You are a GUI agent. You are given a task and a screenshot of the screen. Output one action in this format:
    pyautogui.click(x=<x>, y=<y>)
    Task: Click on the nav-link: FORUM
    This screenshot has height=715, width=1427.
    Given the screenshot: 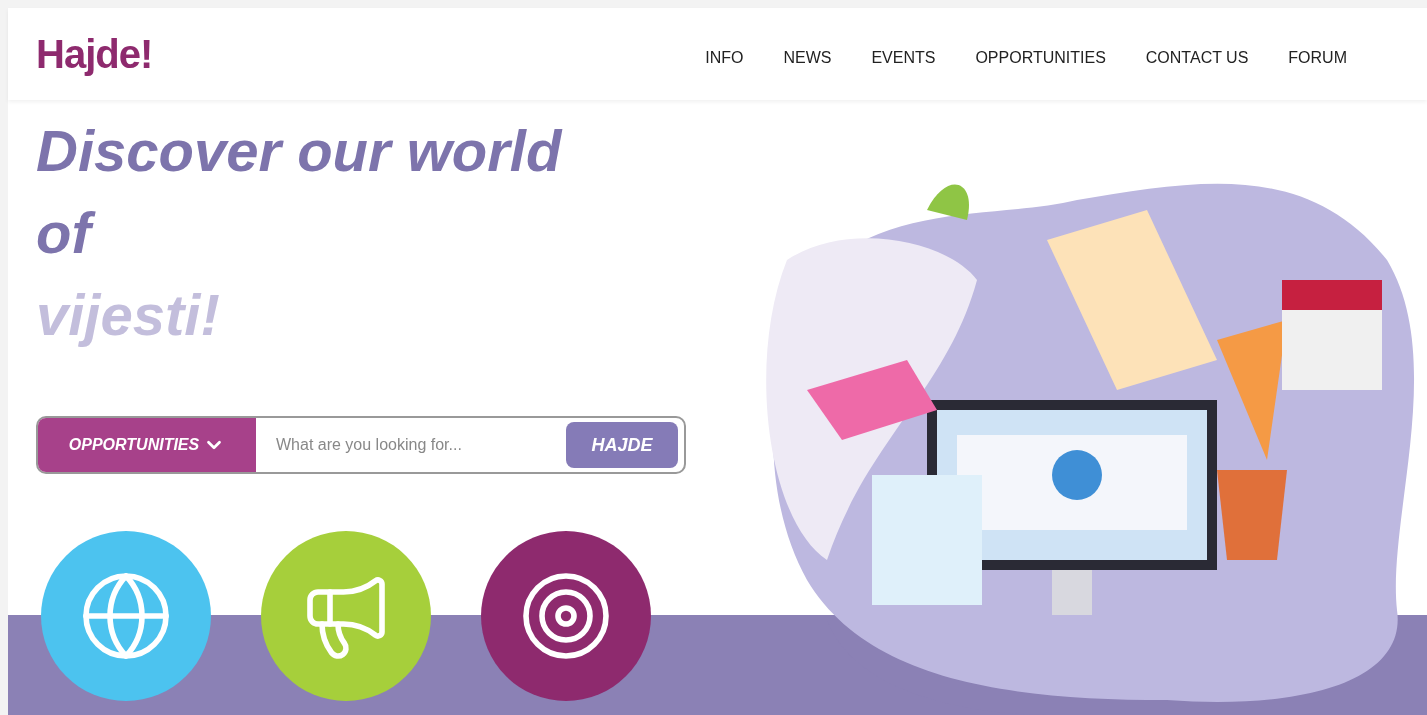 What is the action you would take?
    pyautogui.click(x=1317, y=58)
    